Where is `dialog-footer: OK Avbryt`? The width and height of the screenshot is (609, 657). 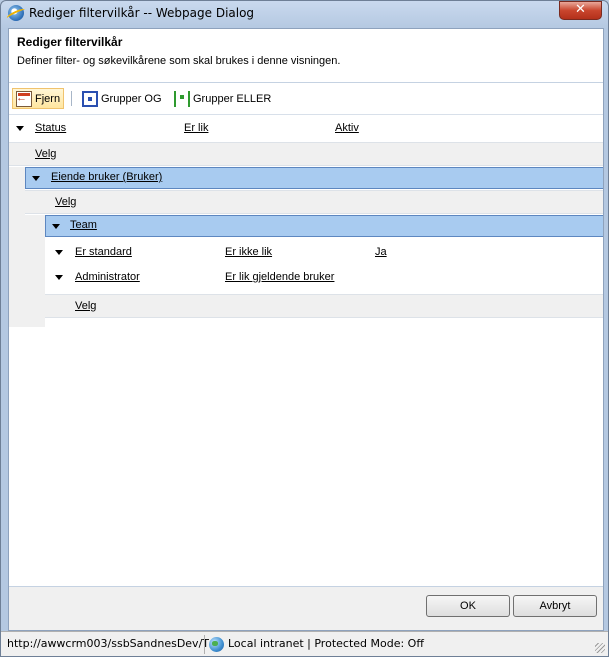 dialog-footer: OK Avbryt is located at coordinates (306, 608).